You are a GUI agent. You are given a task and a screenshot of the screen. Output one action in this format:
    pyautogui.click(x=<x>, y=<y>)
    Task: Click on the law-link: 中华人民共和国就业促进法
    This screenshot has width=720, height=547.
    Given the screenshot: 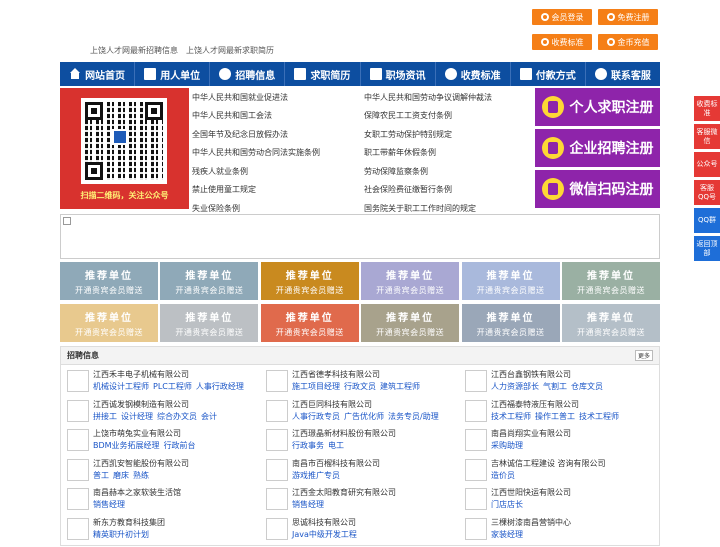 What is the action you would take?
    pyautogui.click(x=278, y=97)
    